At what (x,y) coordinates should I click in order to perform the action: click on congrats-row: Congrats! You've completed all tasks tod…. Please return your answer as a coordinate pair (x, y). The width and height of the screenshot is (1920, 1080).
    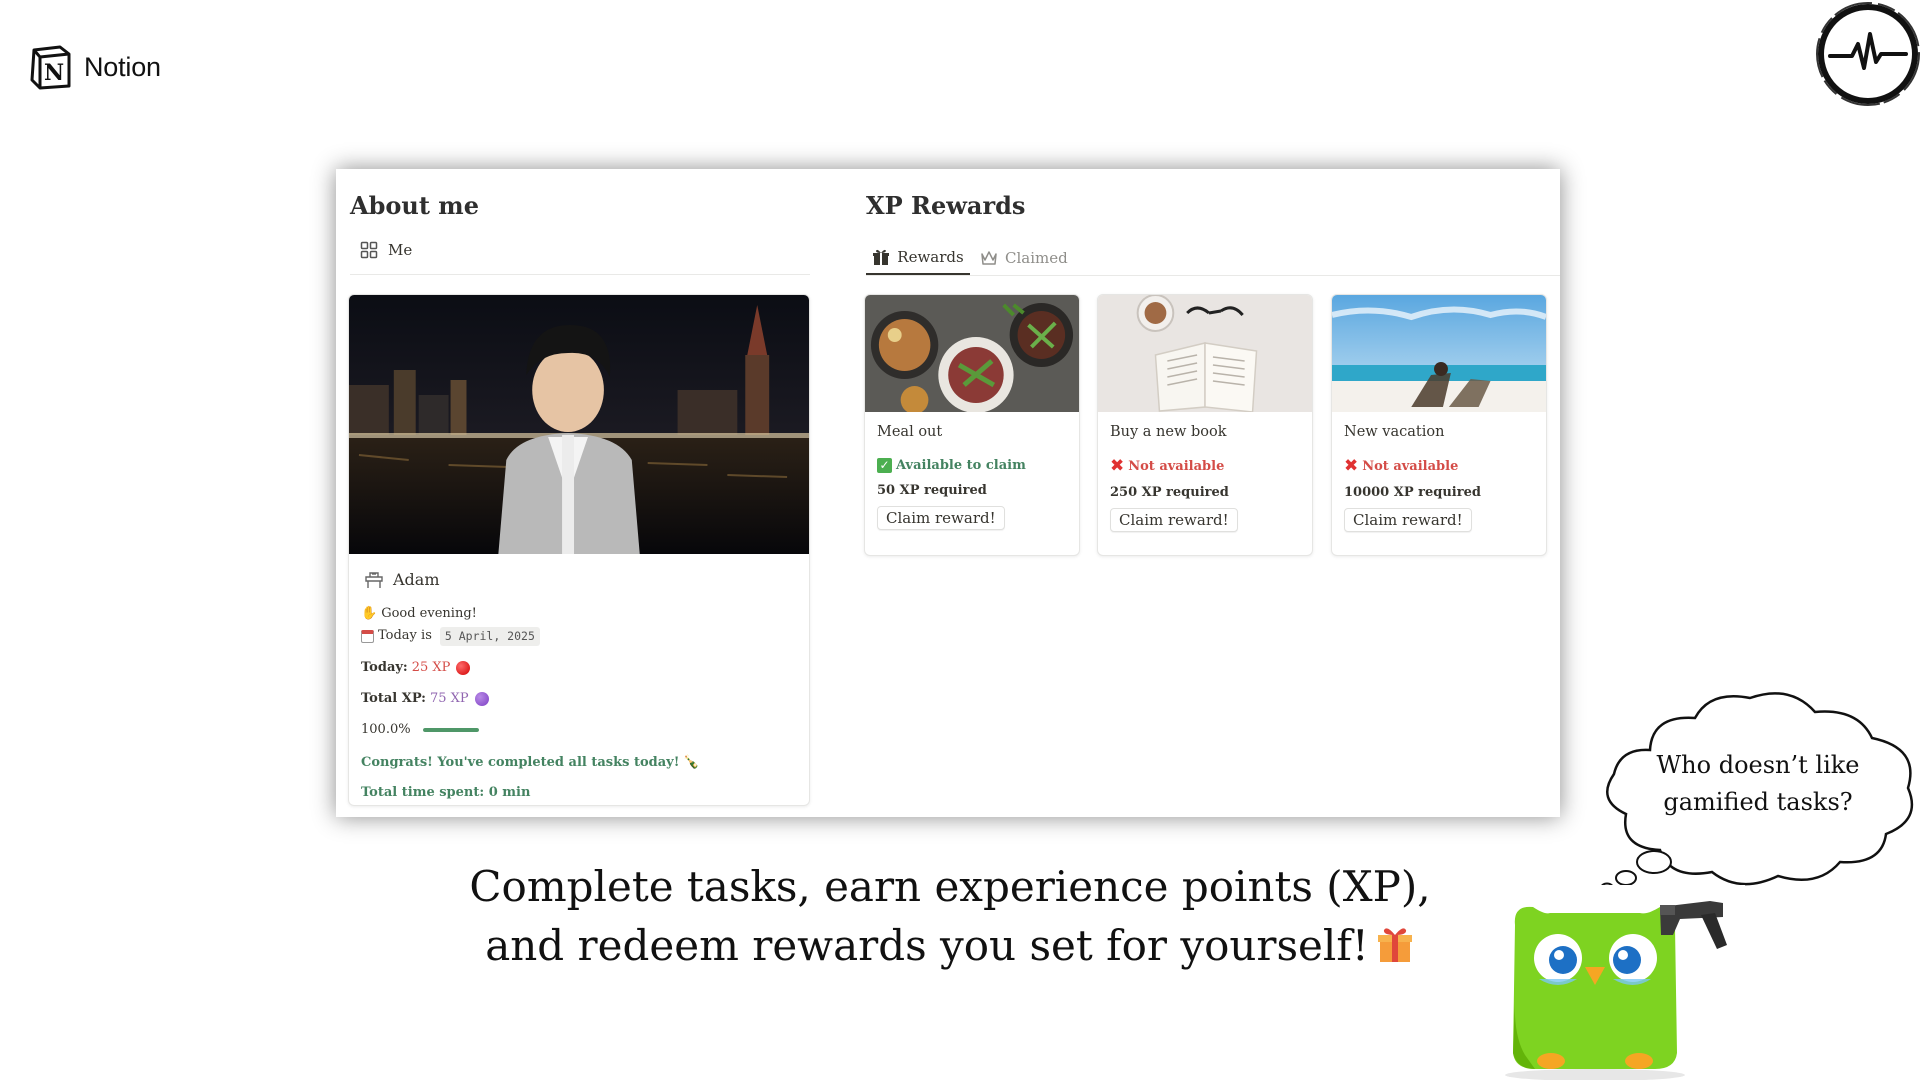
    Looking at the image, I should click on (579, 763).